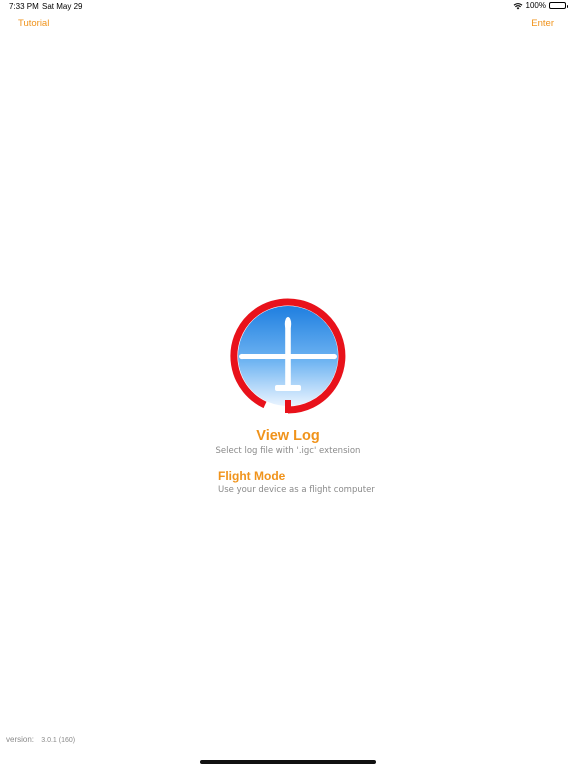 This screenshot has width=576, height=768. I want to click on home-indicator, so click(288, 762).